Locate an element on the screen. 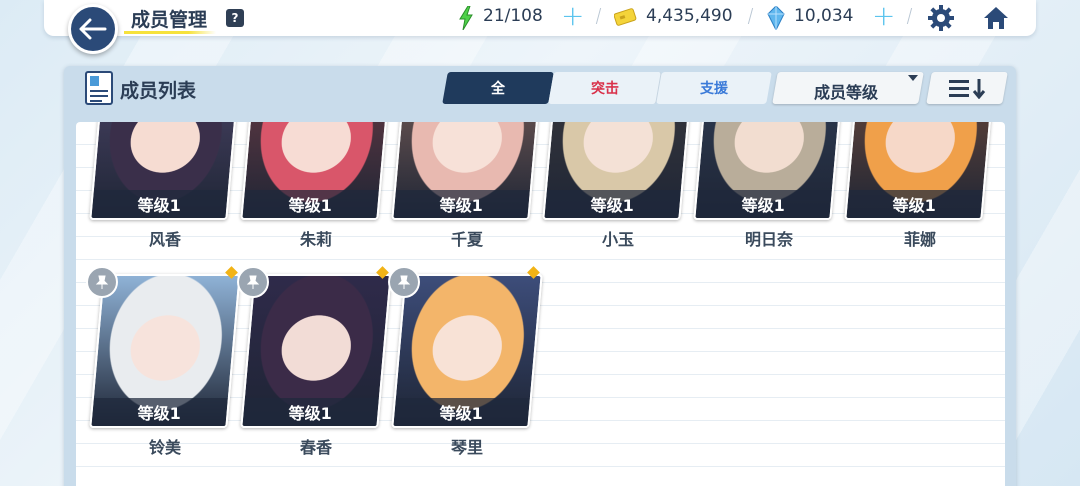 The image size is (1080, 486). home-icon is located at coordinates (996, 18).